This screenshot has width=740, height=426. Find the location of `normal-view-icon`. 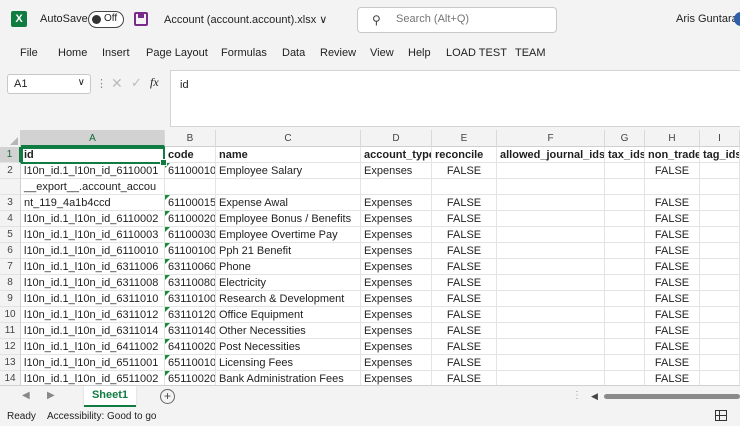

normal-view-icon is located at coordinates (721, 415).